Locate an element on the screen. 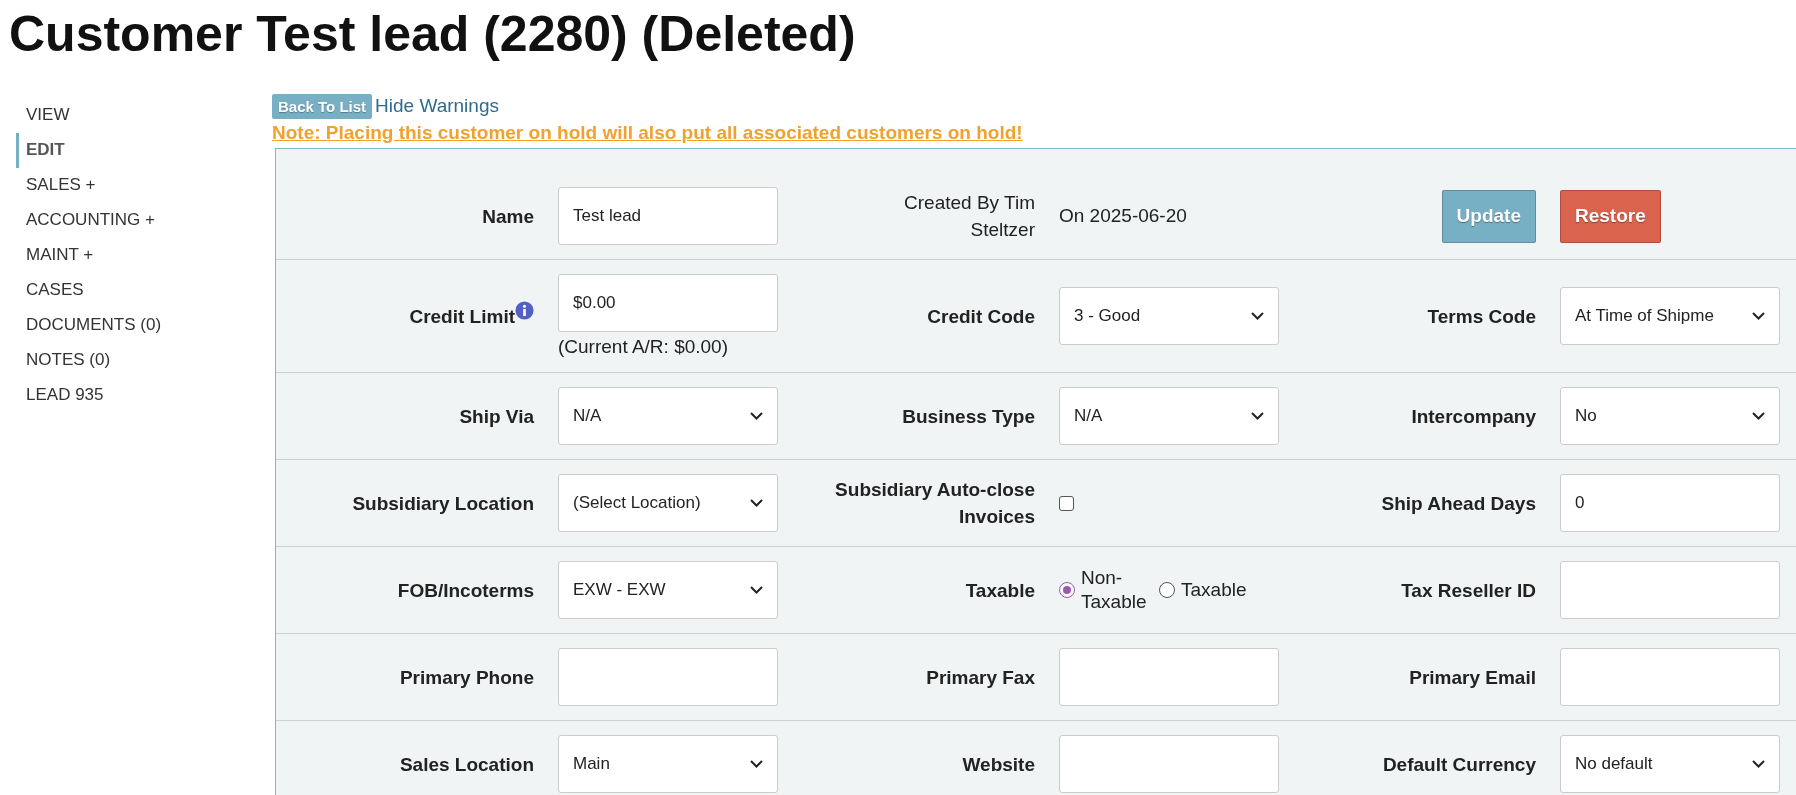 Image resolution: width=1796 pixels, height=795 pixels. field-label: Subsidiary Auto-close Invoices is located at coordinates (934, 503).